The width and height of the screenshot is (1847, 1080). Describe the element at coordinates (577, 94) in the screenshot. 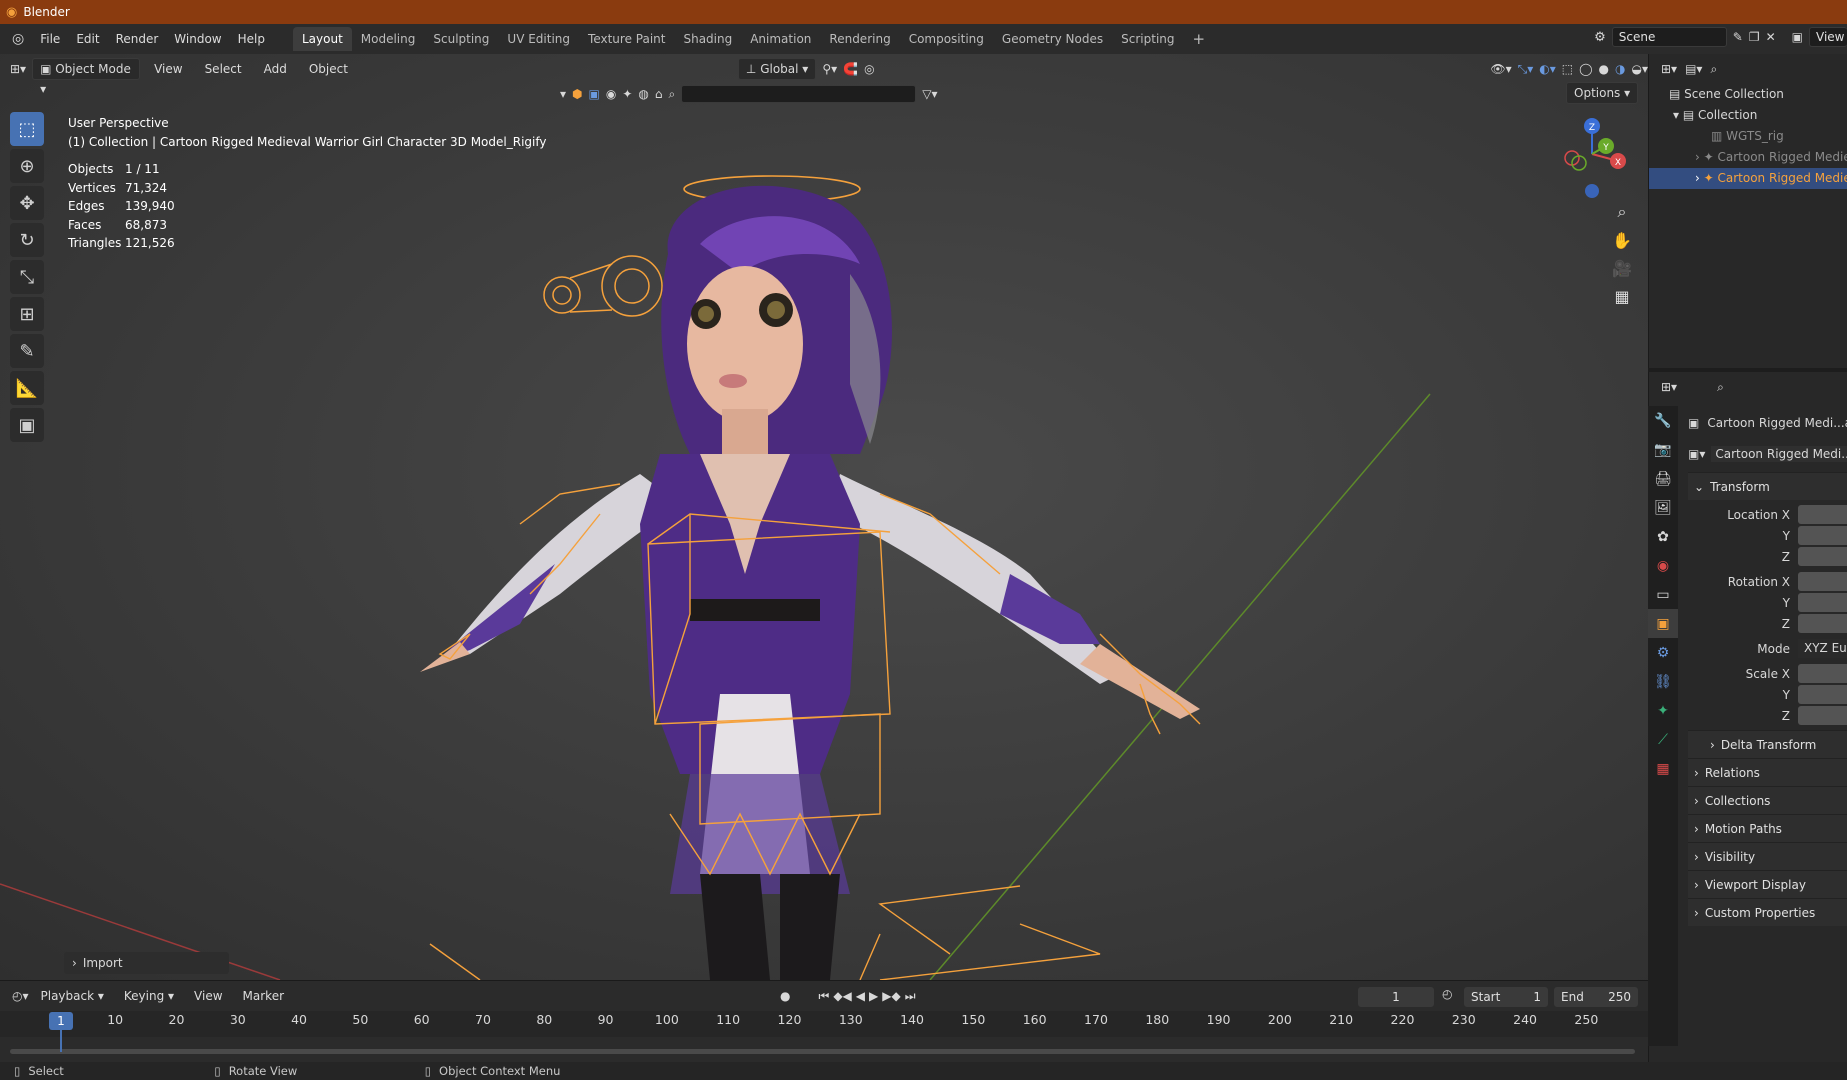

I see `object-color-icon: ⬢` at that location.